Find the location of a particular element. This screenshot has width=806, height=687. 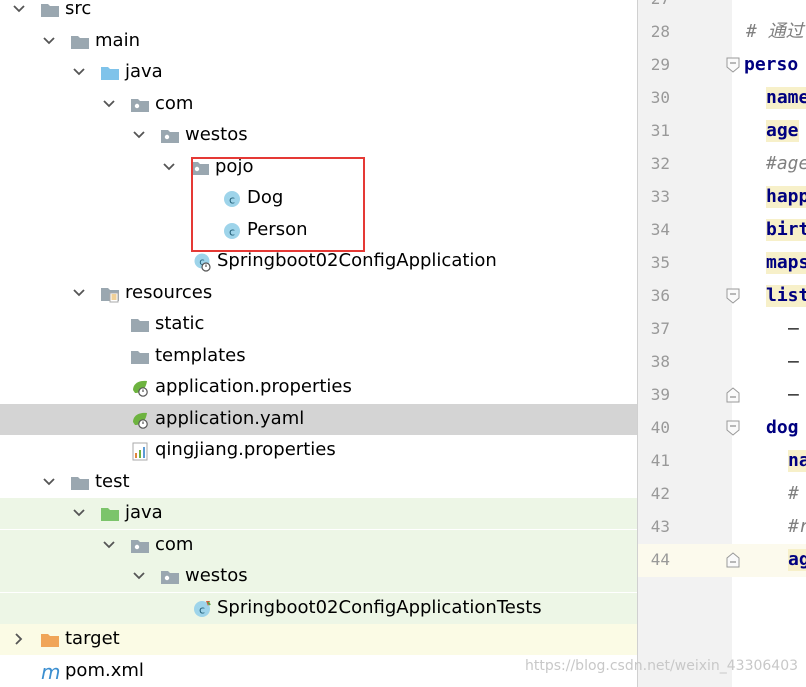

editor-line: 36 list is located at coordinates (722, 296).